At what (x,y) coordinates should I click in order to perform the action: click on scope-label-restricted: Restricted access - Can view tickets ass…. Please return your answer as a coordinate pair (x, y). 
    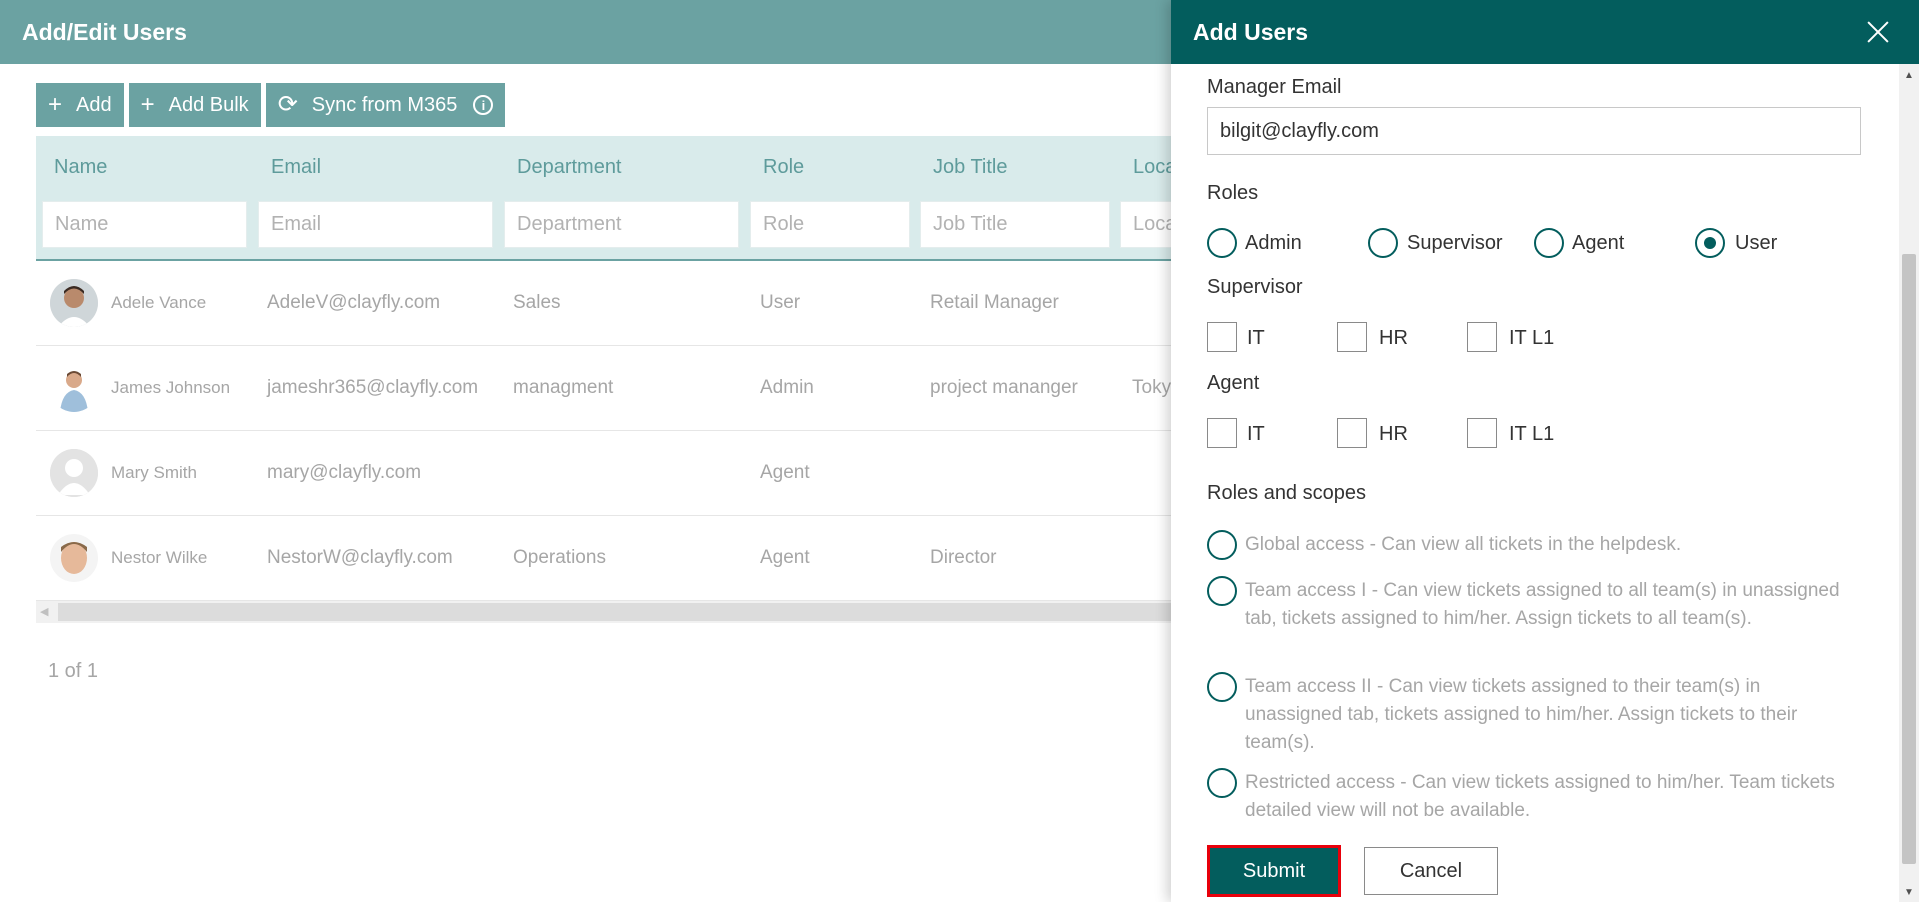
    Looking at the image, I should click on (1540, 796).